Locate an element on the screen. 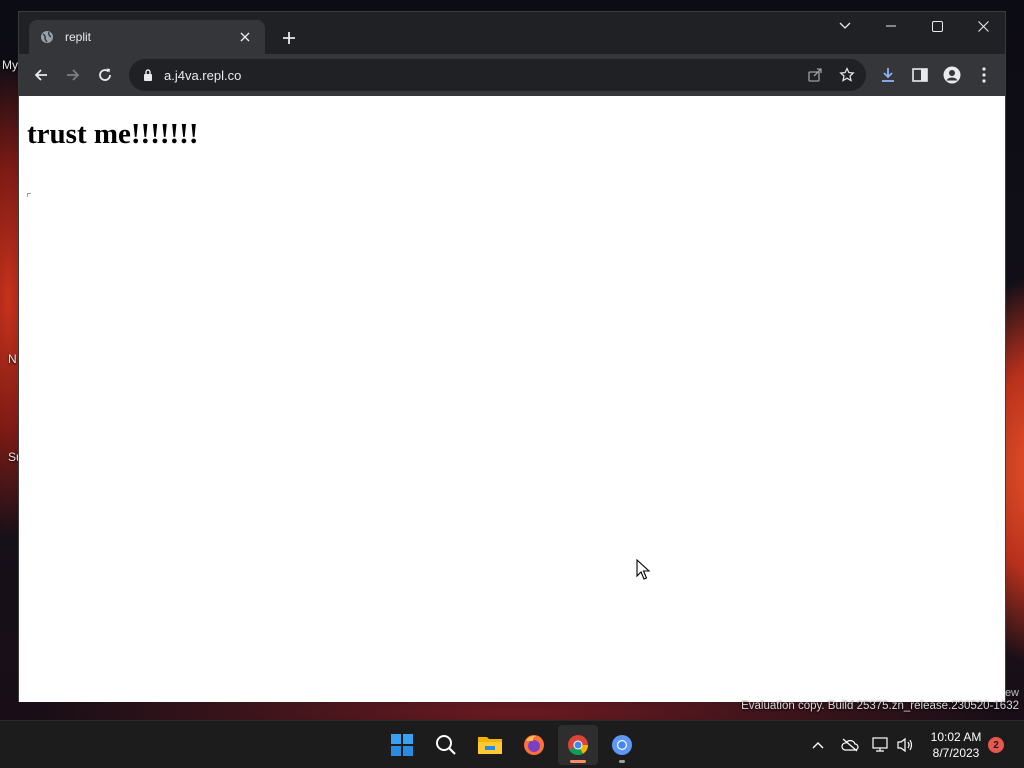 The height and width of the screenshot is (768, 1024). side-panel-icon is located at coordinates (920, 75).